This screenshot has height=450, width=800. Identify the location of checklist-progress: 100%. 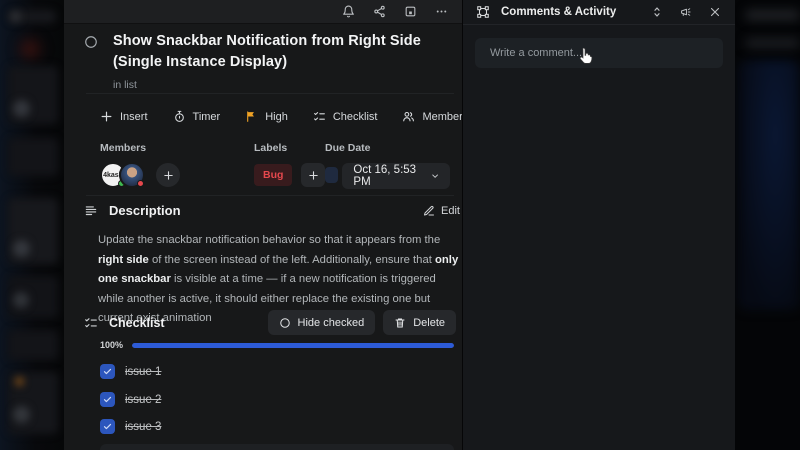
(277, 345).